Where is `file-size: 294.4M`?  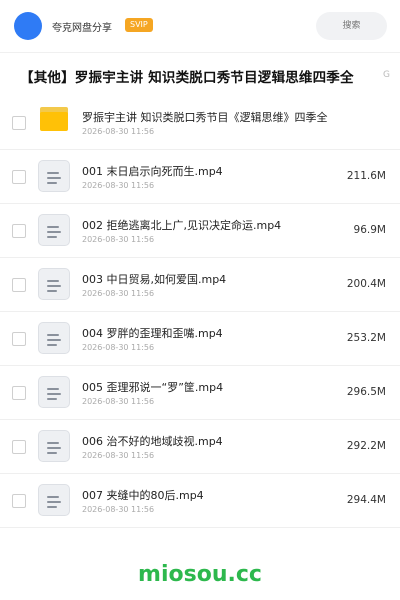 file-size: 294.4M is located at coordinates (366, 500).